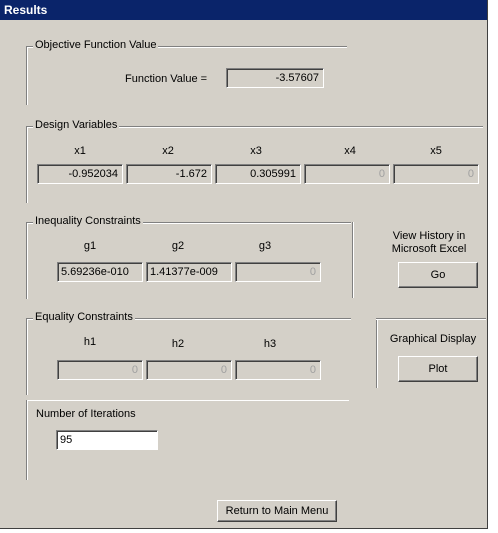 The image size is (498, 533). I want to click on g2-label: g2, so click(178, 246).